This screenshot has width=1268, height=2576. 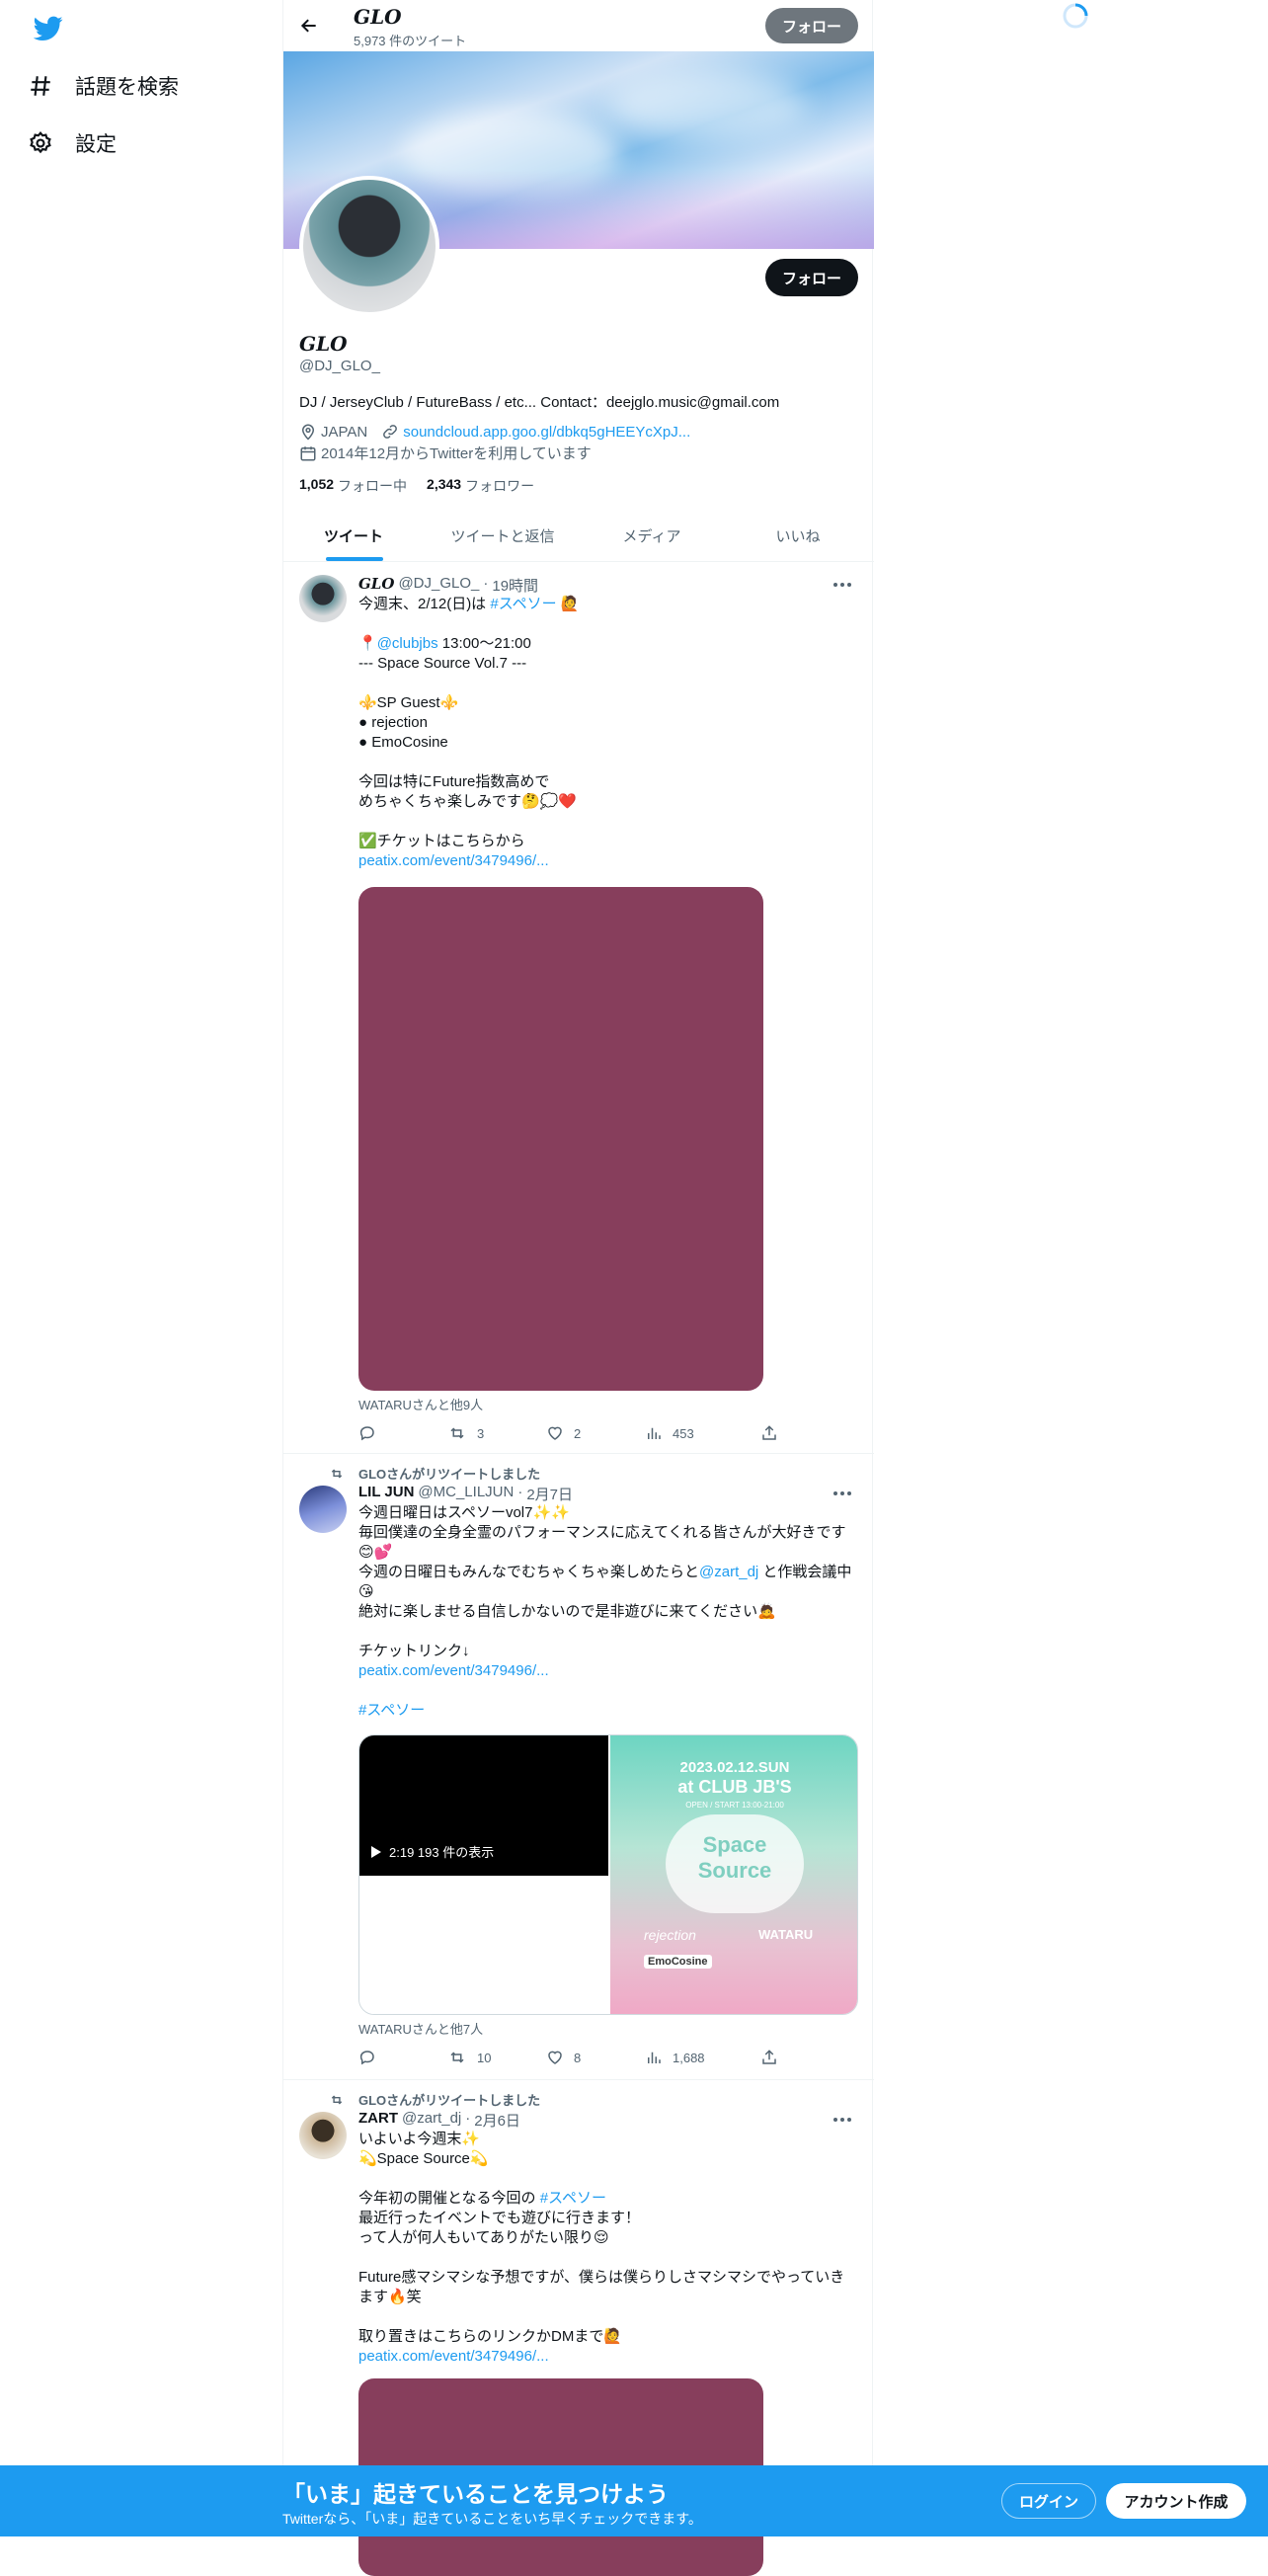 I want to click on tab-media: メディア, so click(x=652, y=535).